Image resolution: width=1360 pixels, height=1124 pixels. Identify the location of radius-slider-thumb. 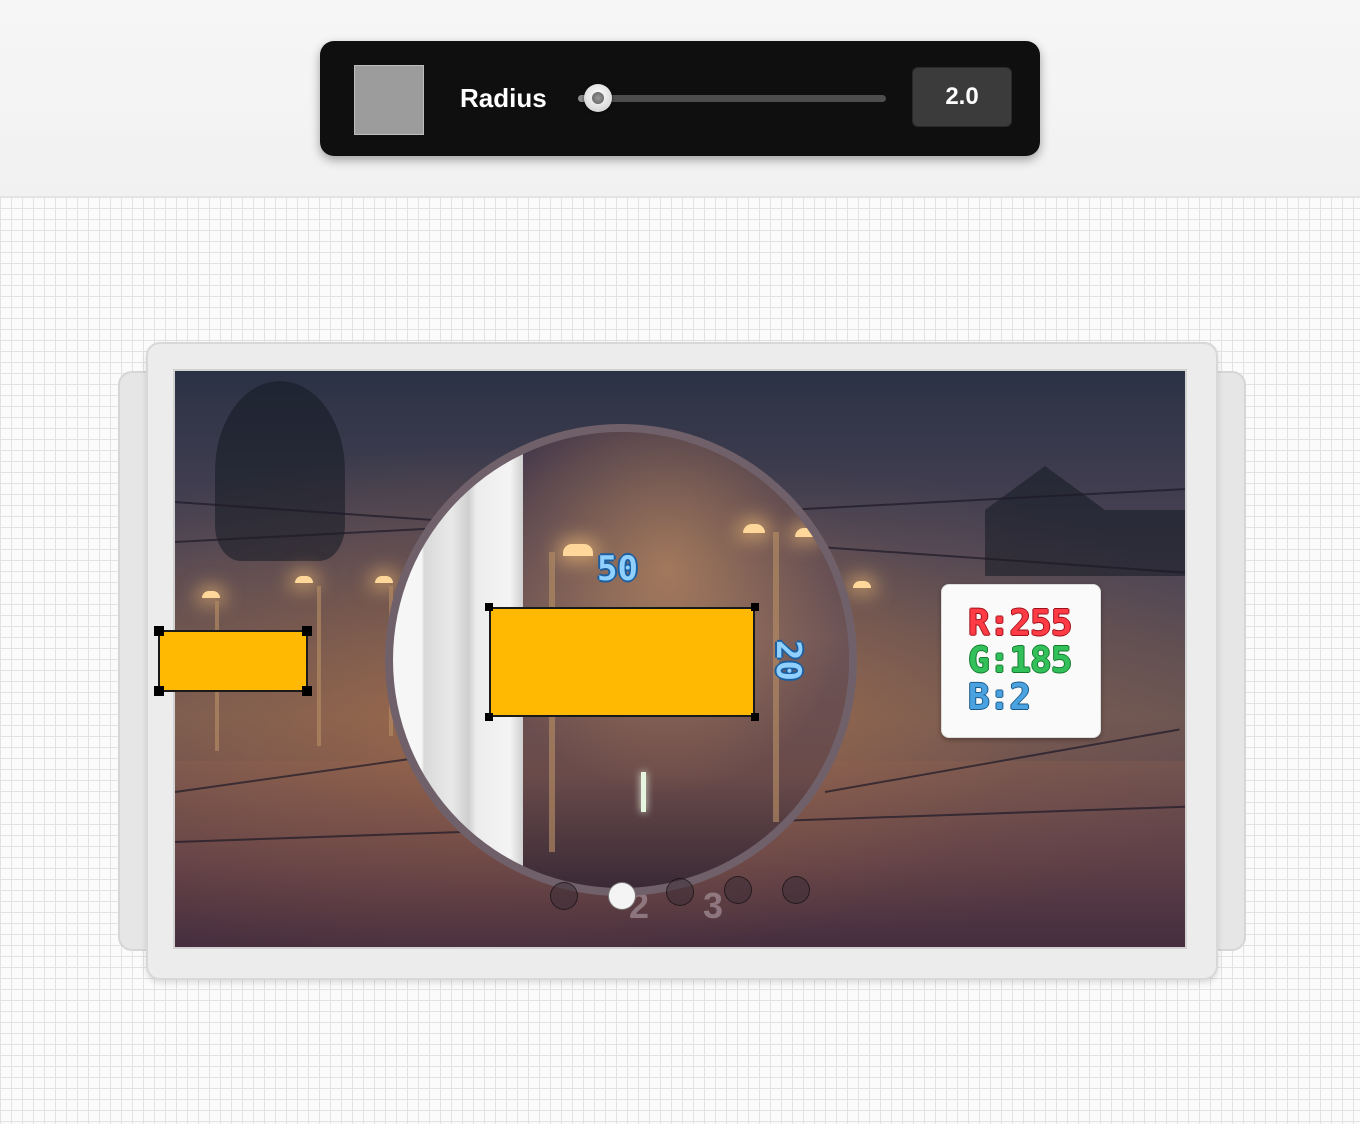
(598, 98).